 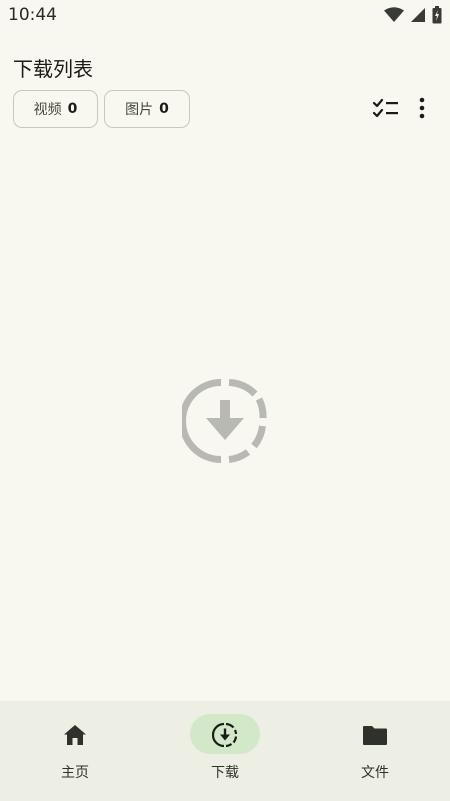 I want to click on nav-label: 主页, so click(x=75, y=773).